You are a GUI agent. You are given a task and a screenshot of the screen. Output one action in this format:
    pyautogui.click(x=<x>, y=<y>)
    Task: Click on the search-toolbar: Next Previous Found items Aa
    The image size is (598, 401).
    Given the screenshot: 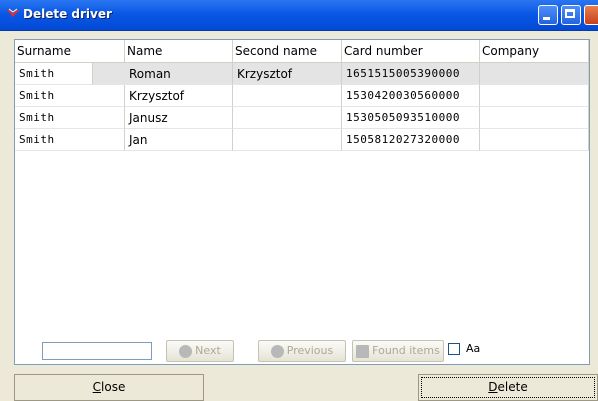 What is the action you would take?
    pyautogui.click(x=302, y=351)
    